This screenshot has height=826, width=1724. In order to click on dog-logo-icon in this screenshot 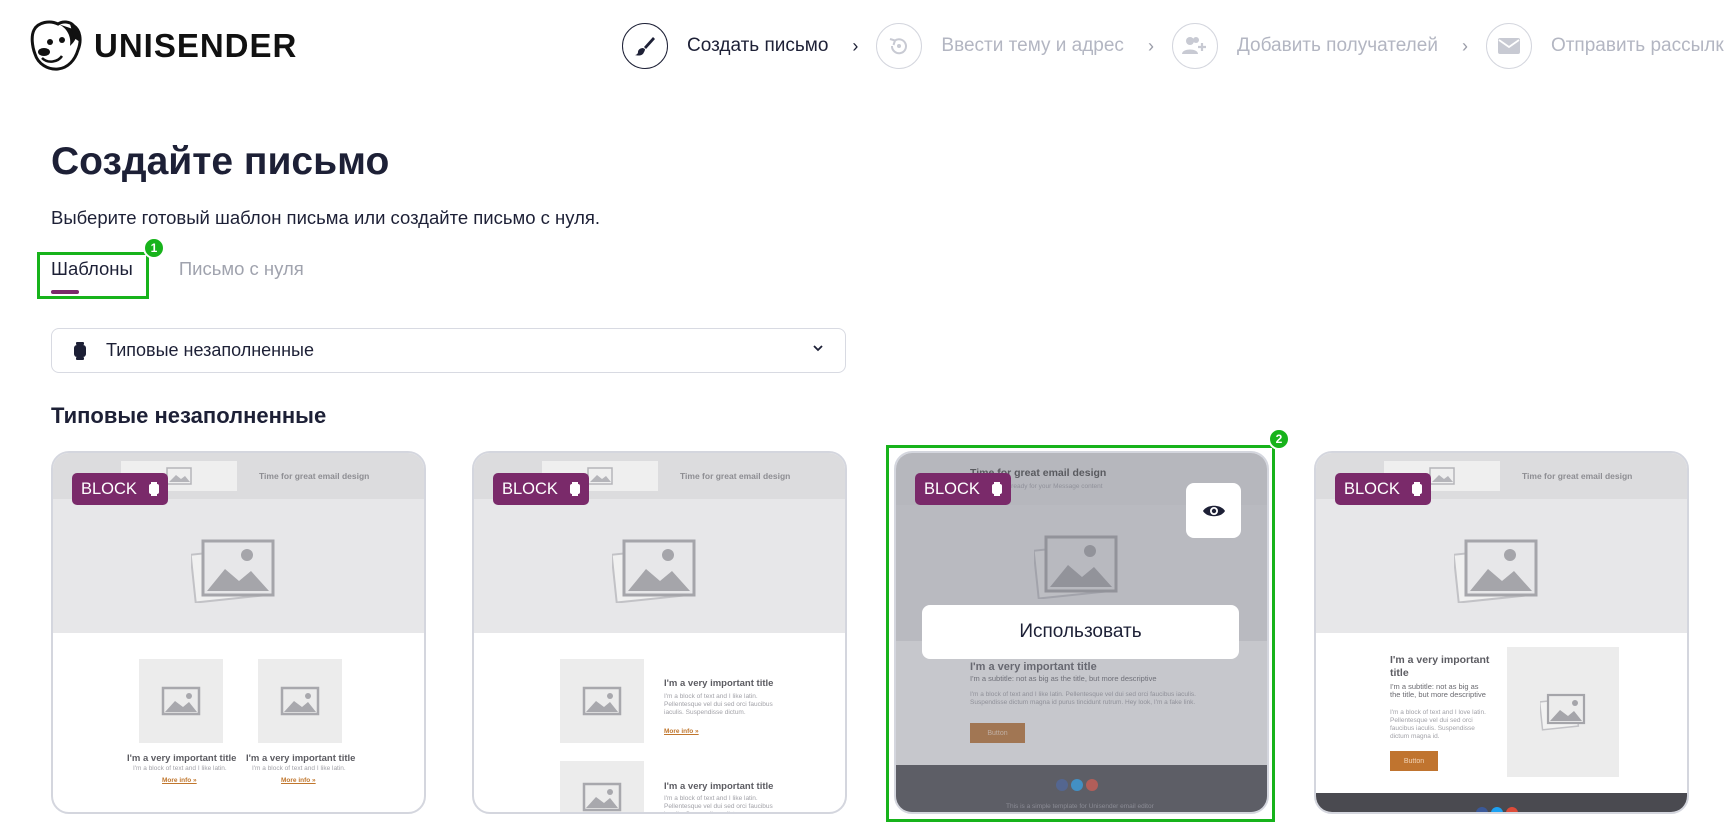, I will do `click(56, 45)`.